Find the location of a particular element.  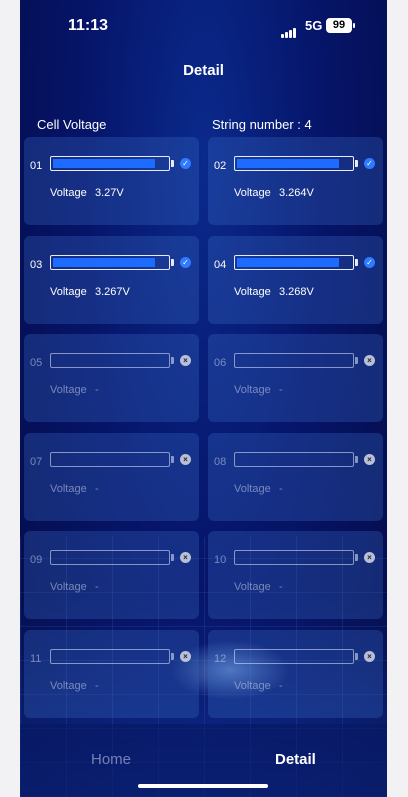

cell-number: 10 is located at coordinates (220, 560).